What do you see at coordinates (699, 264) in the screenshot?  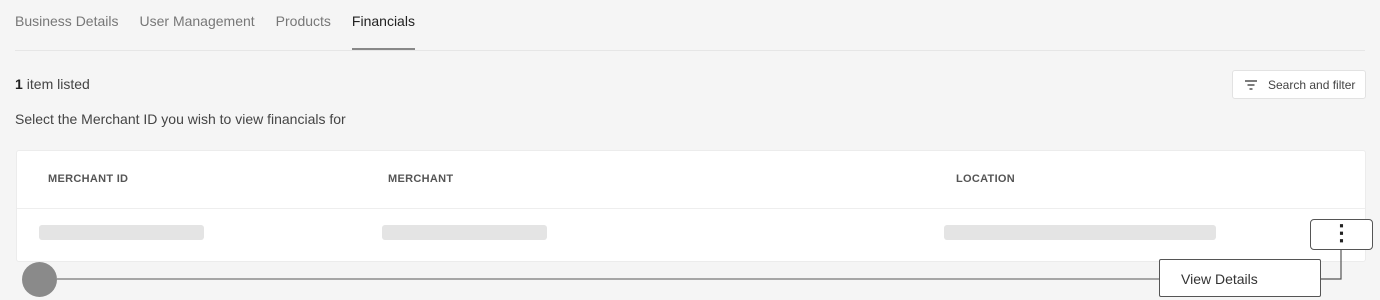 I see `callout-connector` at bounding box center [699, 264].